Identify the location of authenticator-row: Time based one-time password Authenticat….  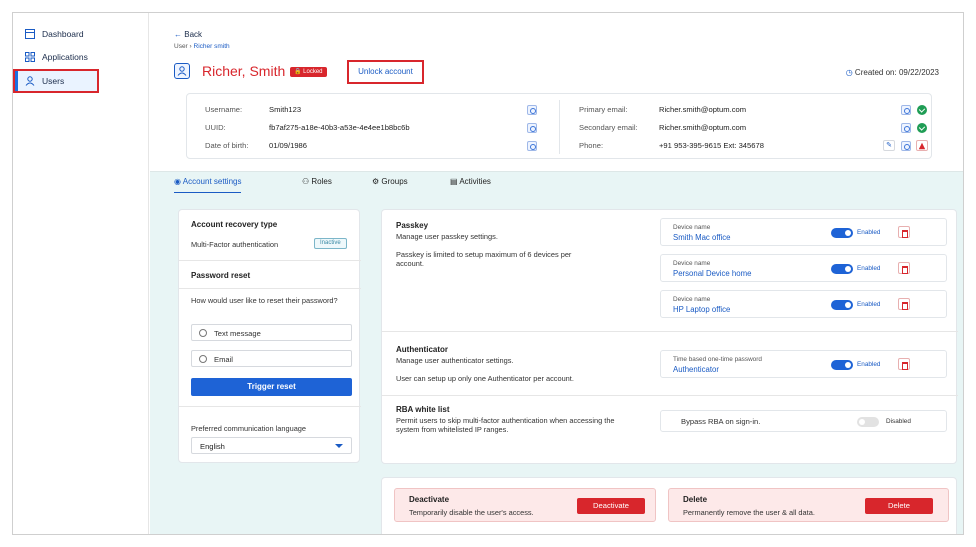
(803, 364).